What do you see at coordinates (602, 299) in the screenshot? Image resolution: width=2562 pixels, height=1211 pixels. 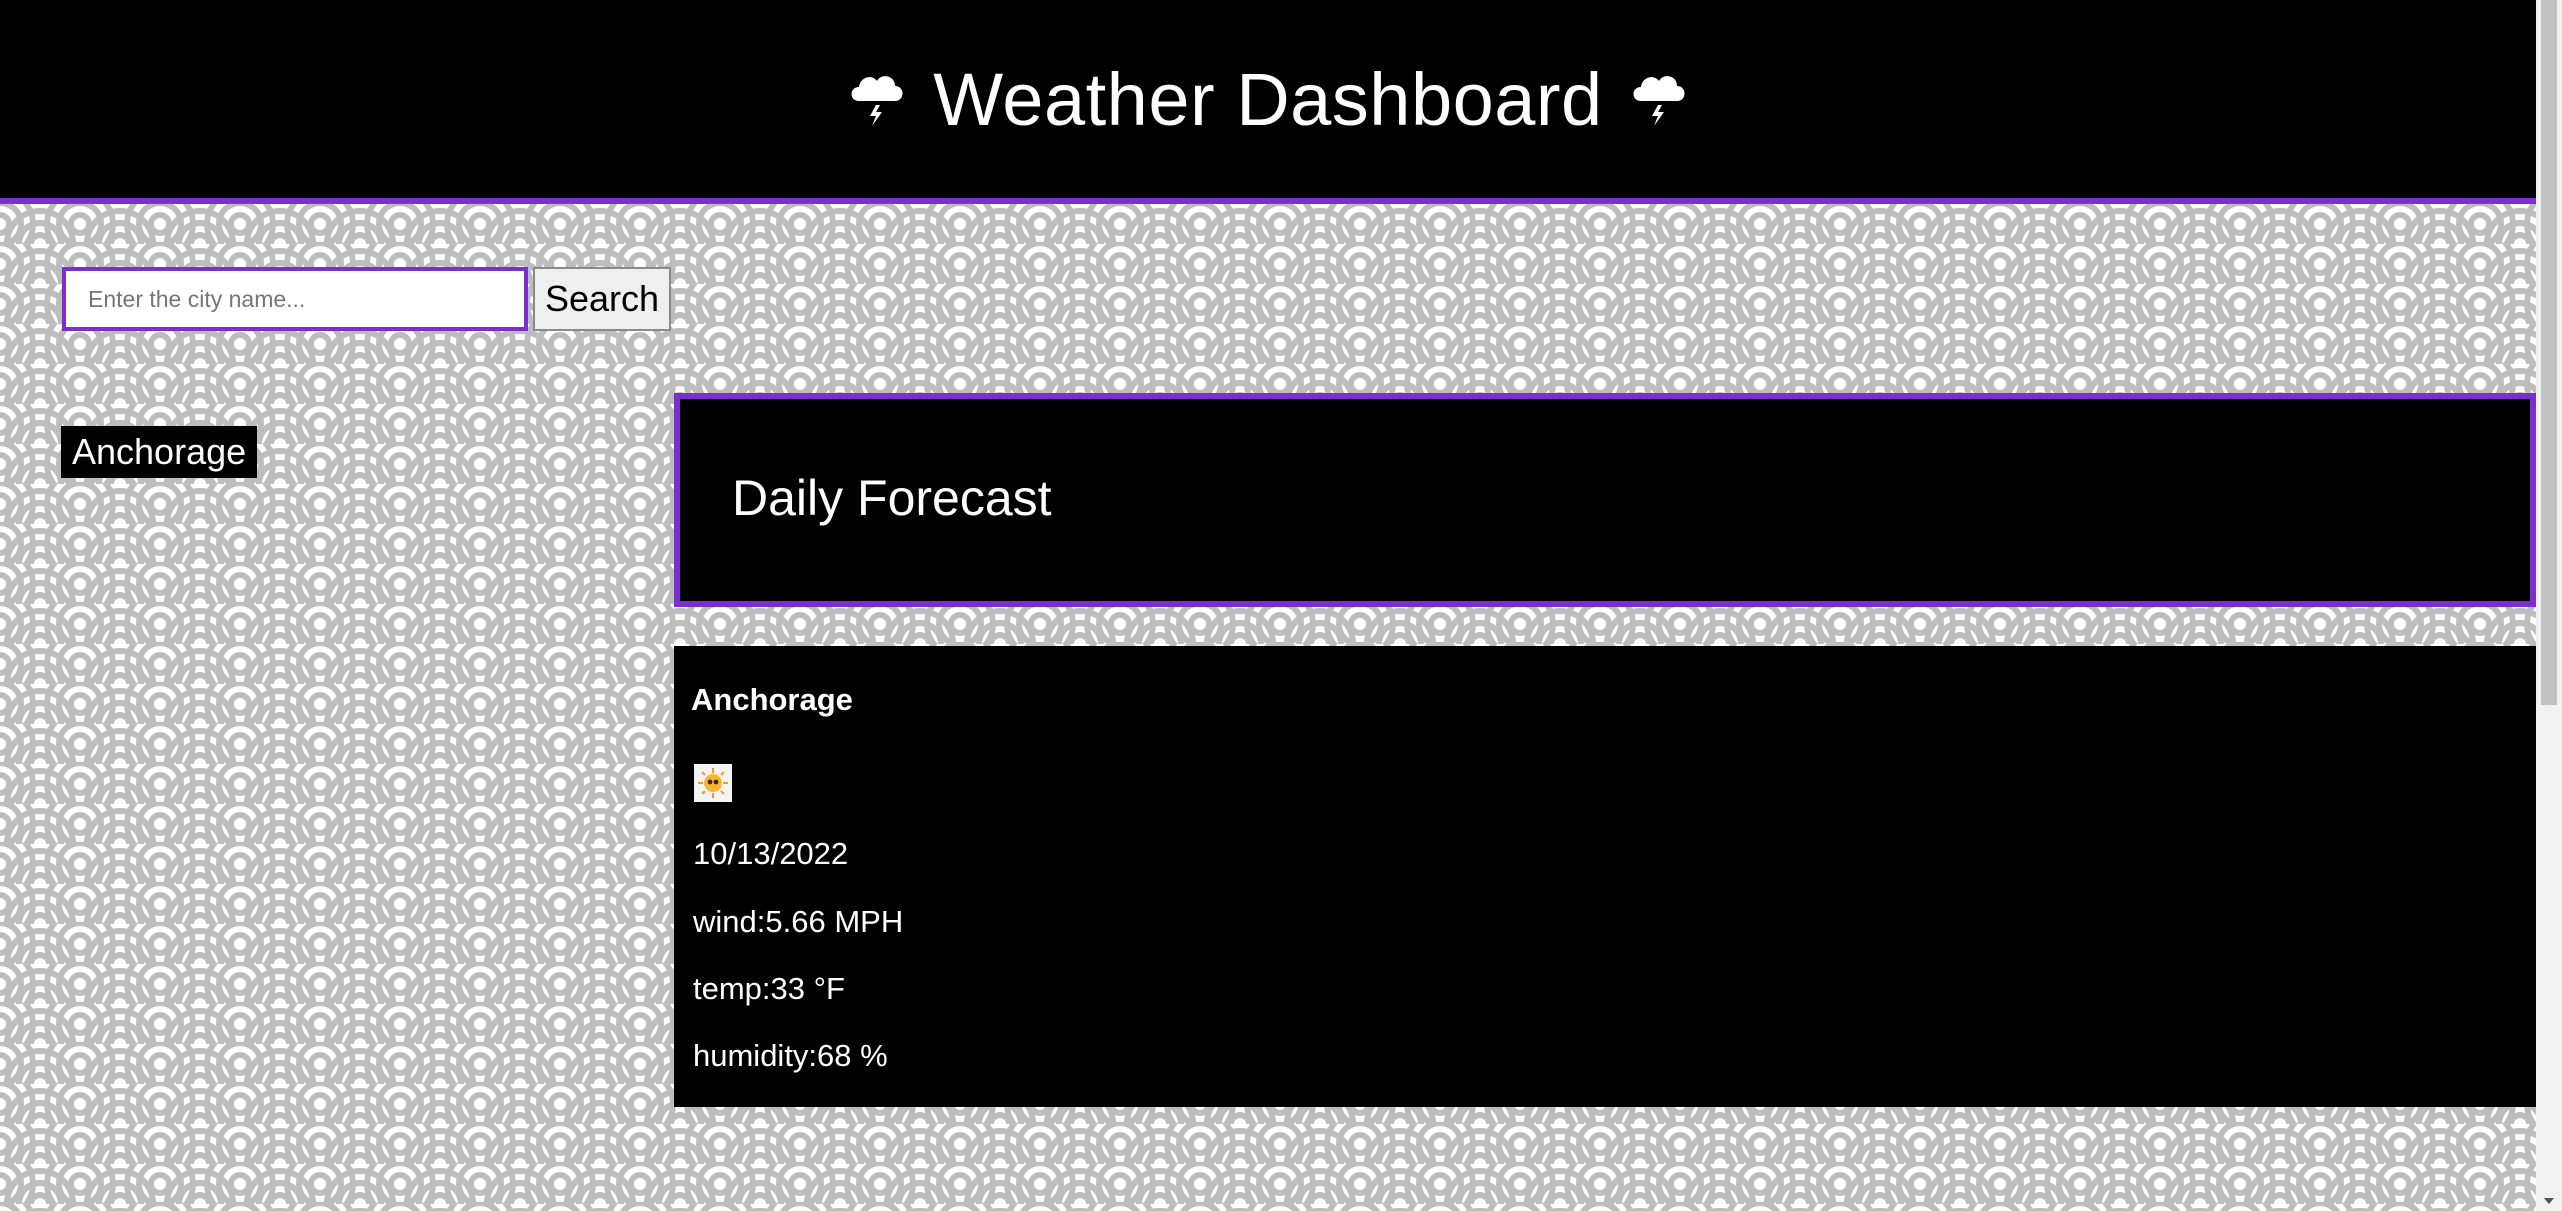 I see `search-button: Search` at bounding box center [602, 299].